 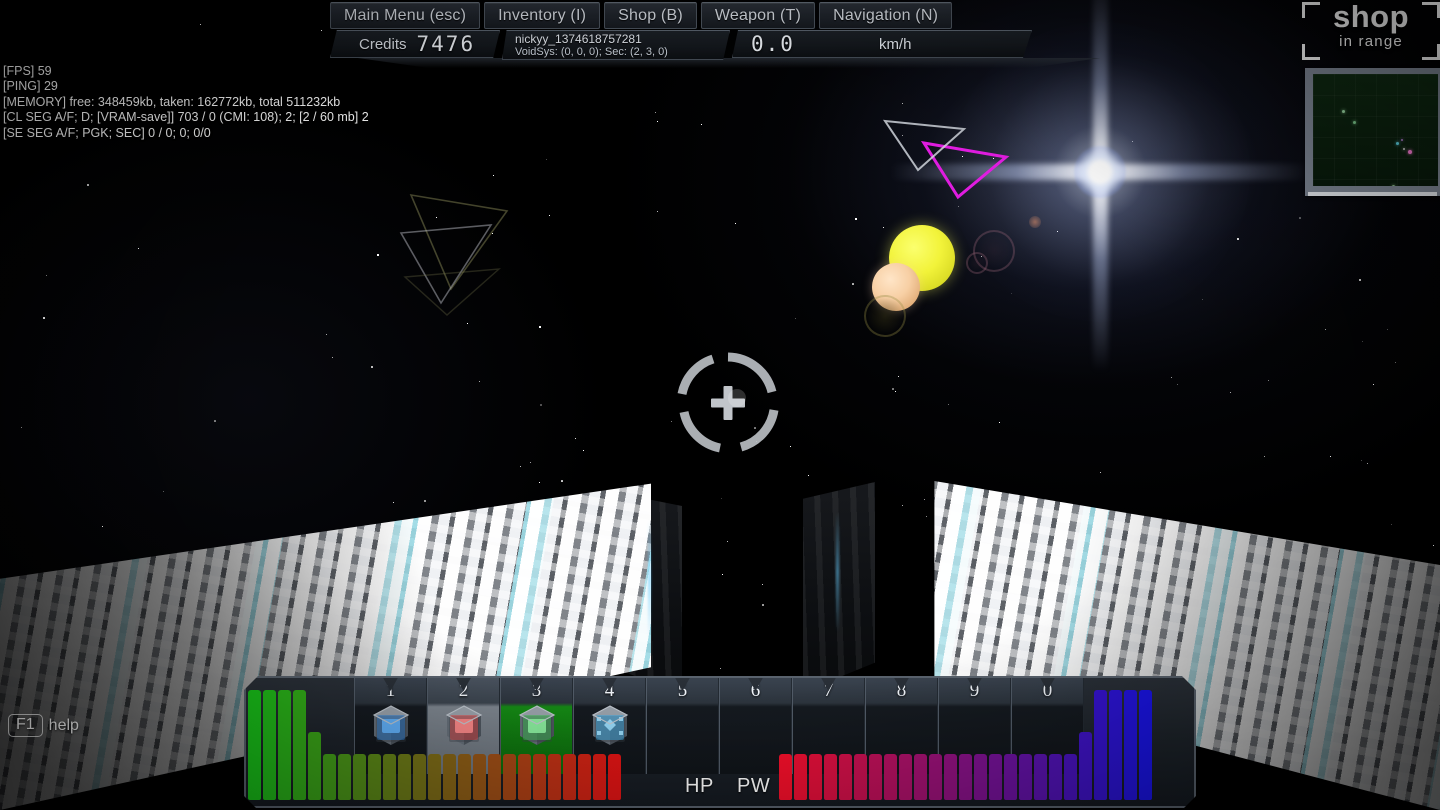 What do you see at coordinates (758, 15) in the screenshot?
I see `menu-button-weapon: Weapon (T)` at bounding box center [758, 15].